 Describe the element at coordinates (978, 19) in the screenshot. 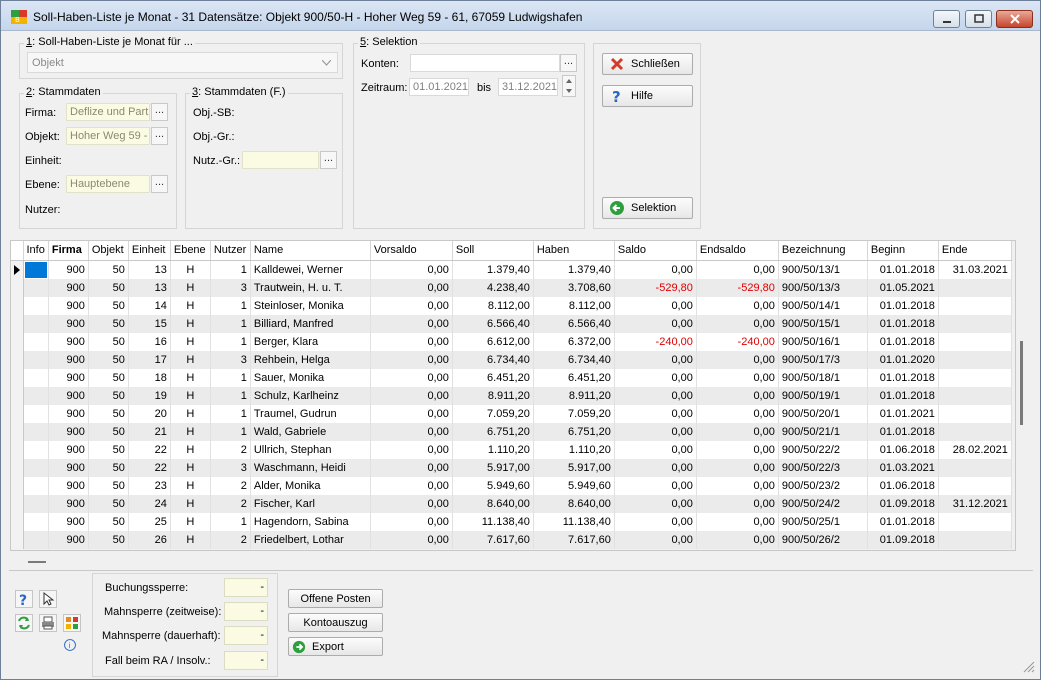

I see `maximize-button` at that location.